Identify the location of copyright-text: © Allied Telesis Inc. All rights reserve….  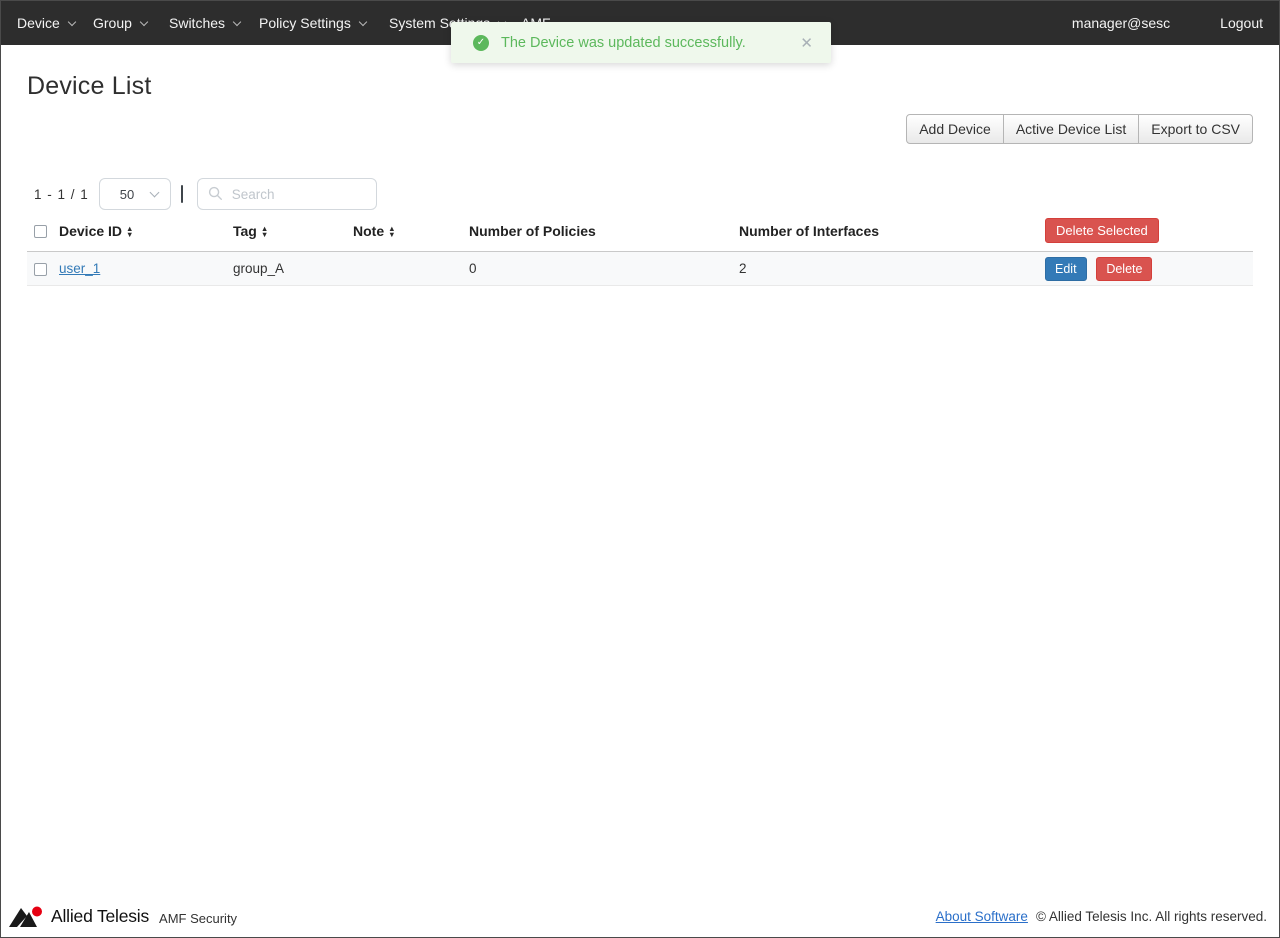
(1151, 916).